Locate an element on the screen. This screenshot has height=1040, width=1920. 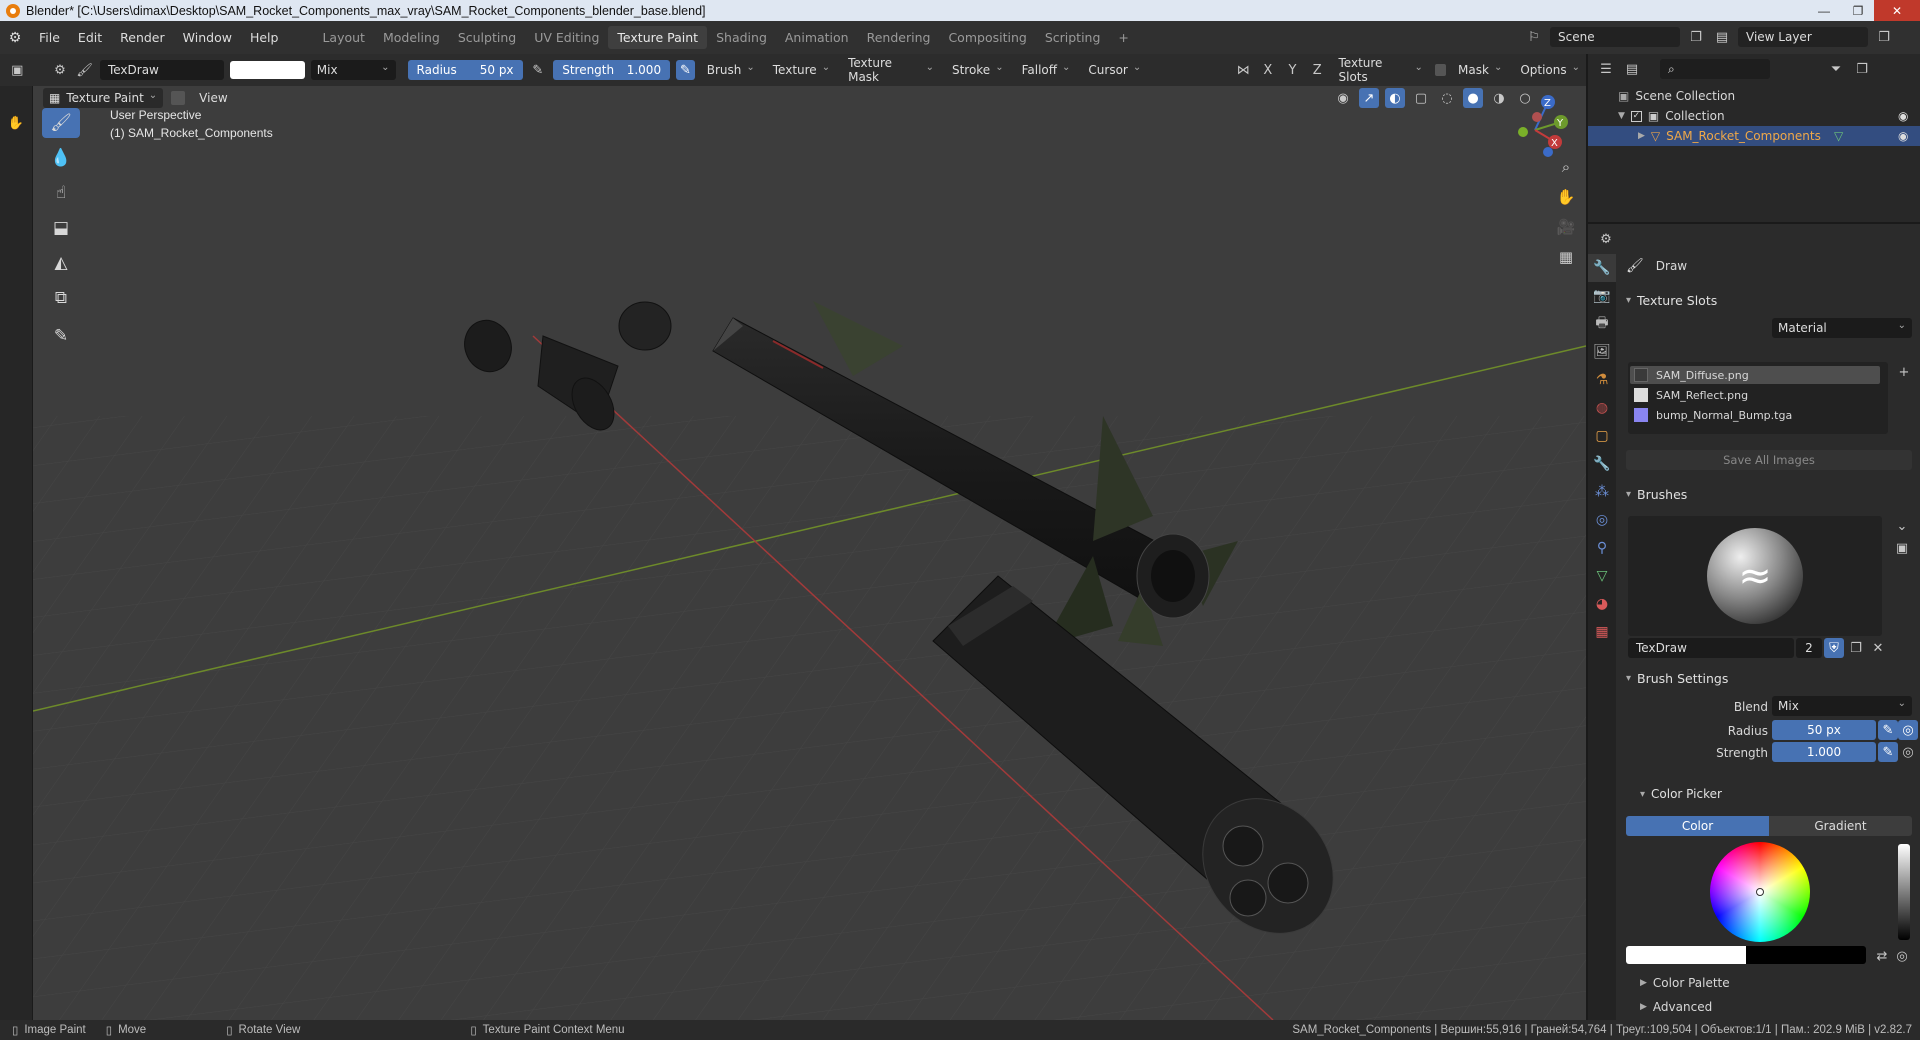
advanced-subpanel-header: ▶ Advanced is located at coordinates (1676, 1007).